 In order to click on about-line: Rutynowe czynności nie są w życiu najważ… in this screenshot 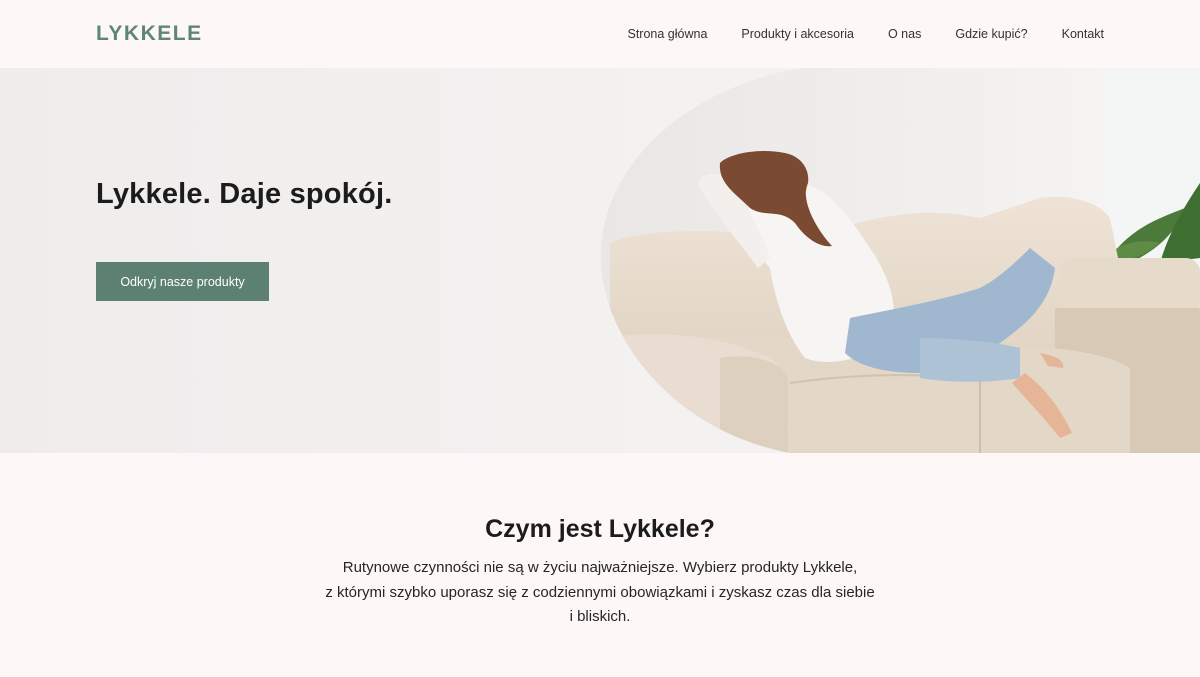, I will do `click(600, 567)`.